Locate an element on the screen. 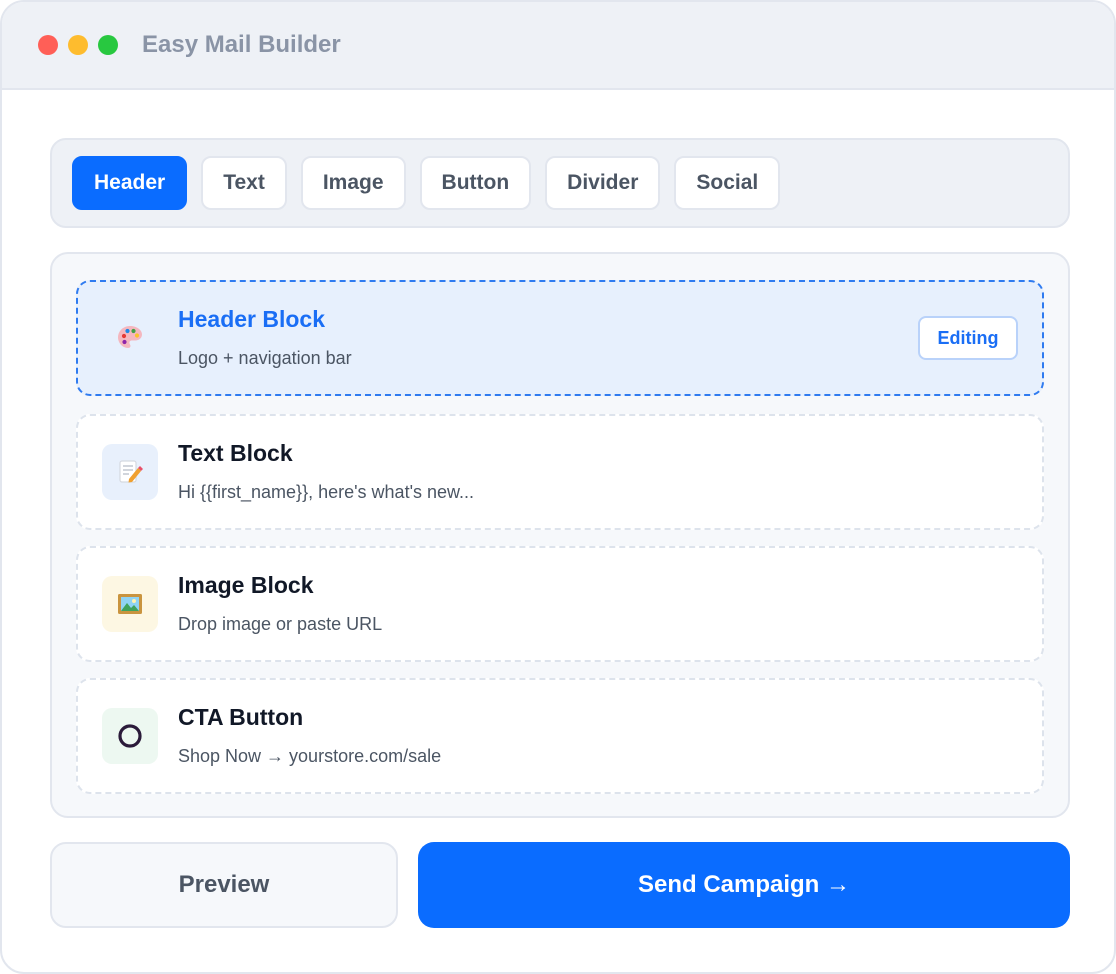 Image resolution: width=1116 pixels, height=974 pixels. image-block: Image Block Drop image or paste URL is located at coordinates (560, 604).